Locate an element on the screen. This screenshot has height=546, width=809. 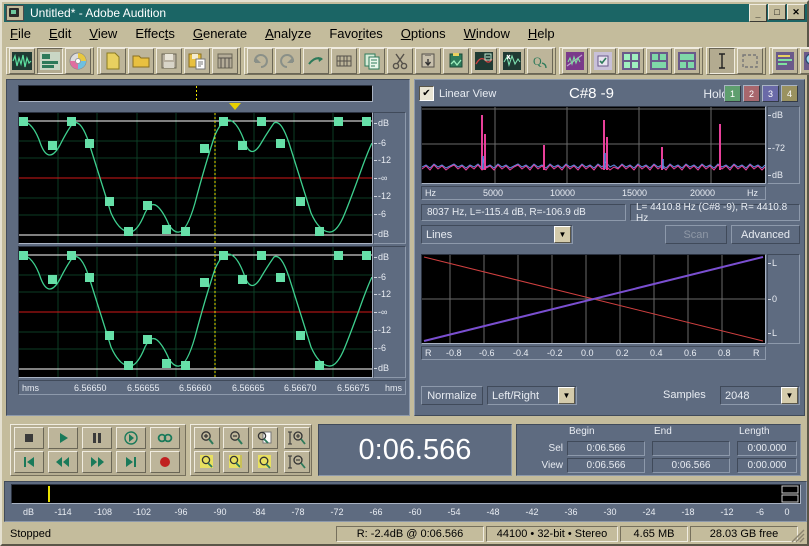
redo-icon is located at coordinates (288, 61).